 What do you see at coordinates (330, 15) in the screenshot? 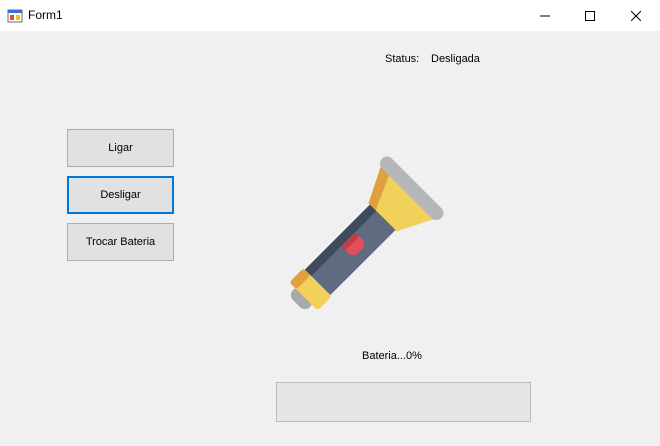
I see `title-bar: Form1` at bounding box center [330, 15].